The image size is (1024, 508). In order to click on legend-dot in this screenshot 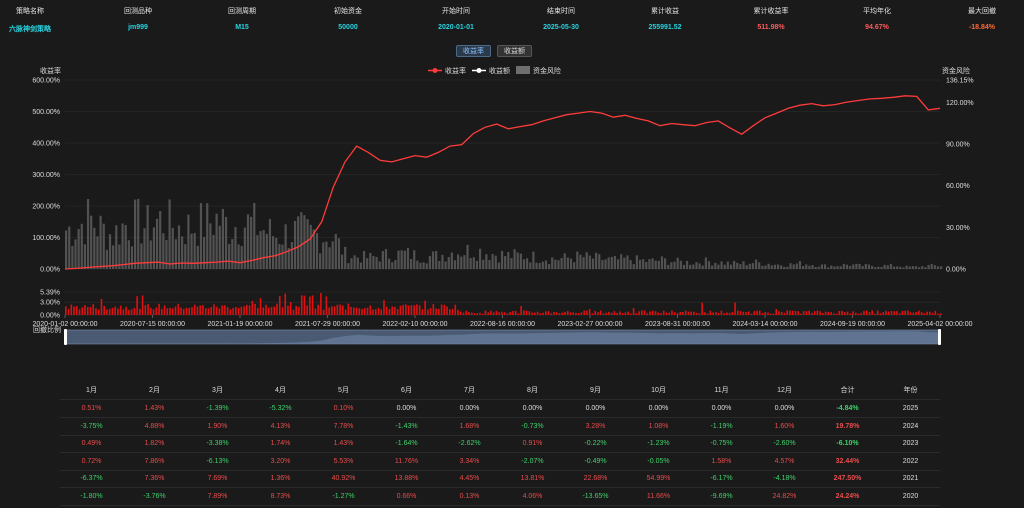, I will do `click(479, 70)`.